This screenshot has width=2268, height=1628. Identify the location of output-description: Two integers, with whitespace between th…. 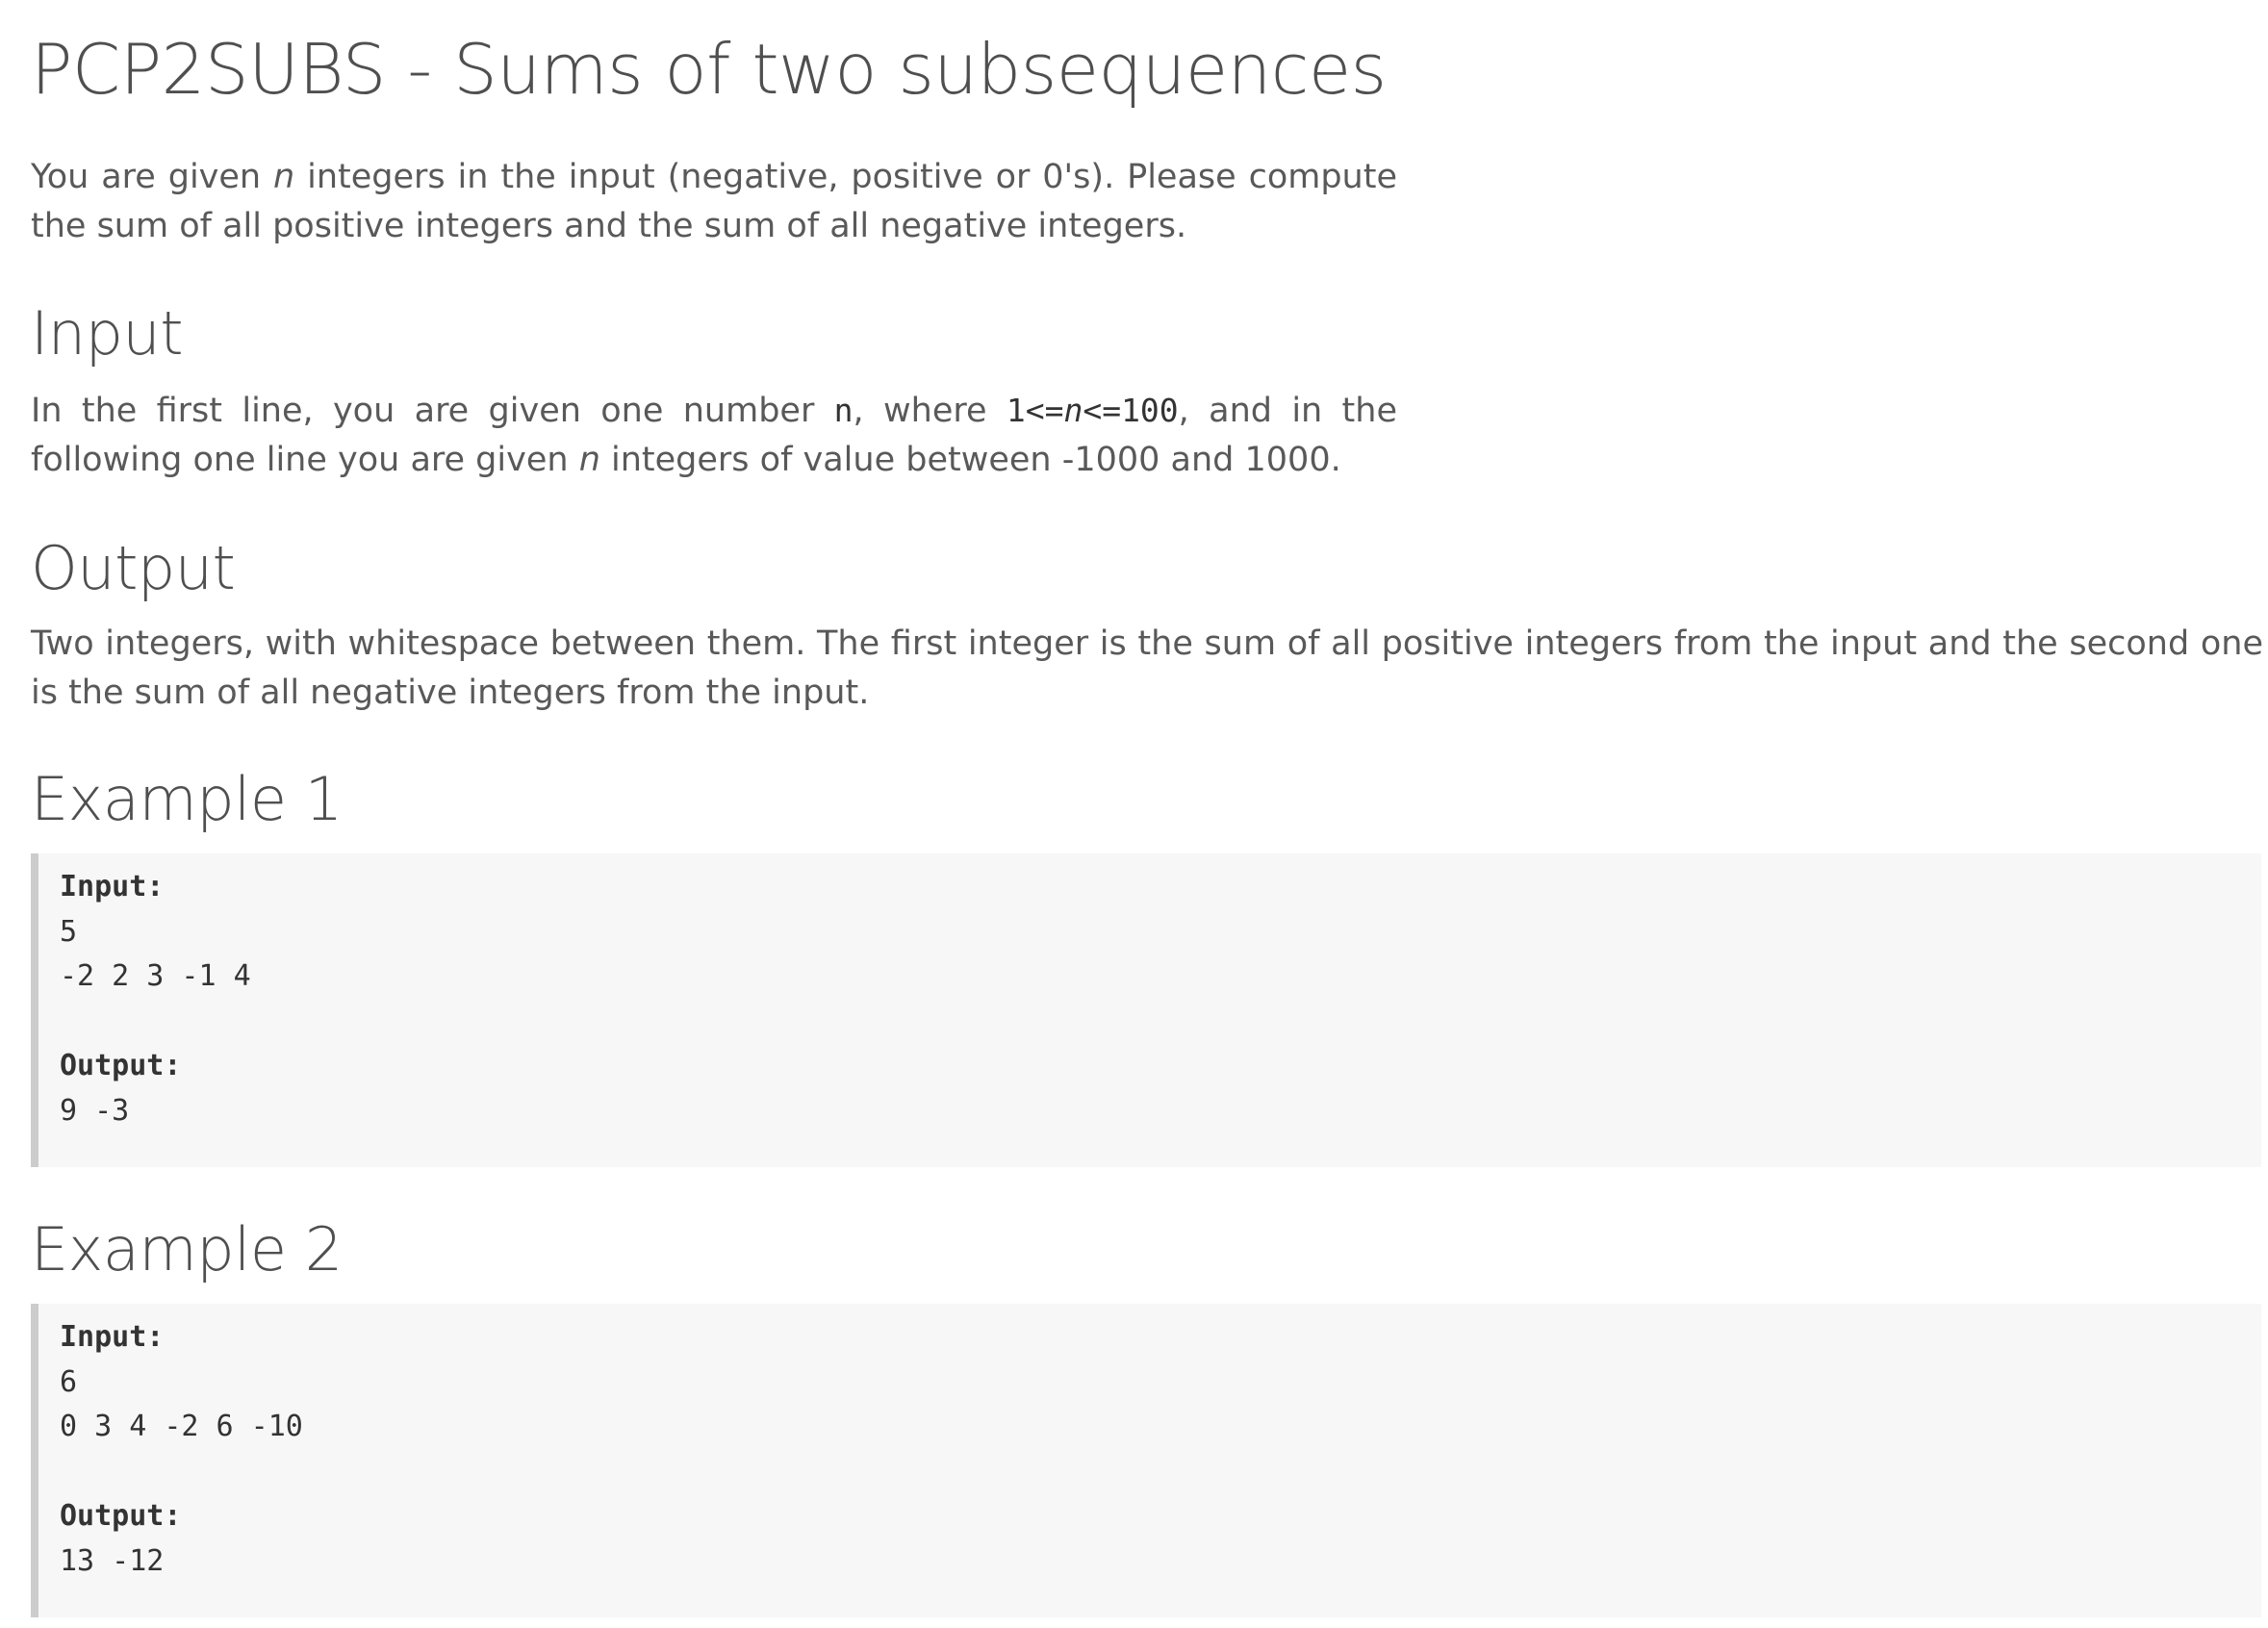
(1147, 668).